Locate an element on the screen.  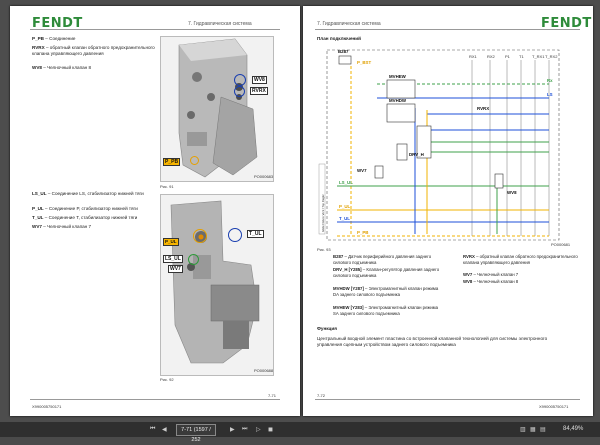
diagram-label-wv8: WV8 is located at coordinates (512, 192).